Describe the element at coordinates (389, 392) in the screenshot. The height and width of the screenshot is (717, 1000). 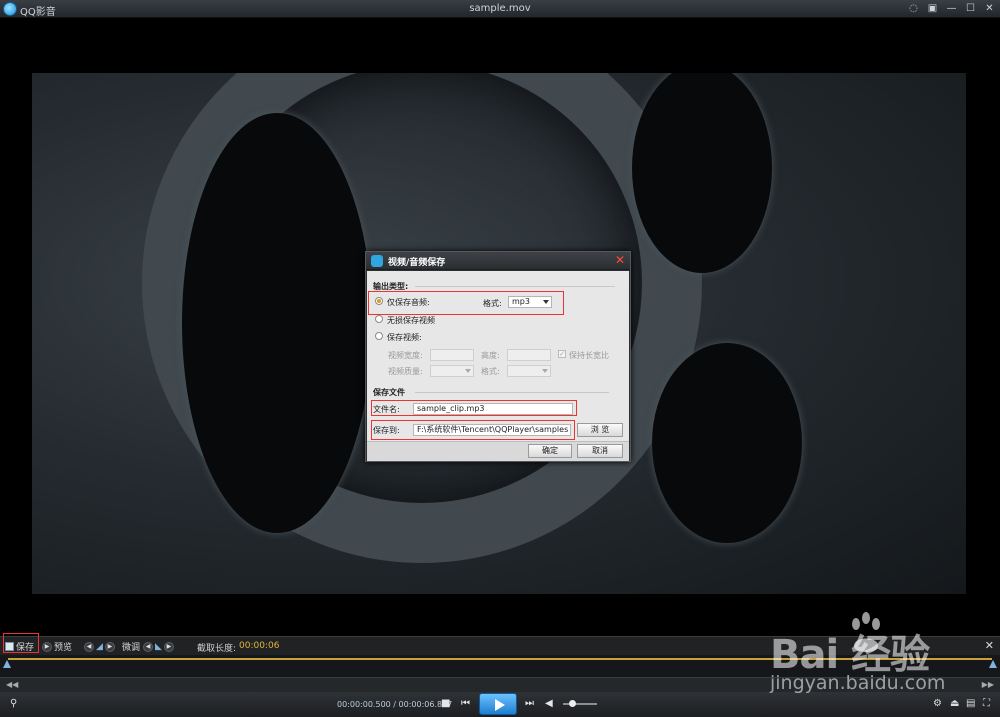
I see `save-file-heading: 保存文件` at that location.